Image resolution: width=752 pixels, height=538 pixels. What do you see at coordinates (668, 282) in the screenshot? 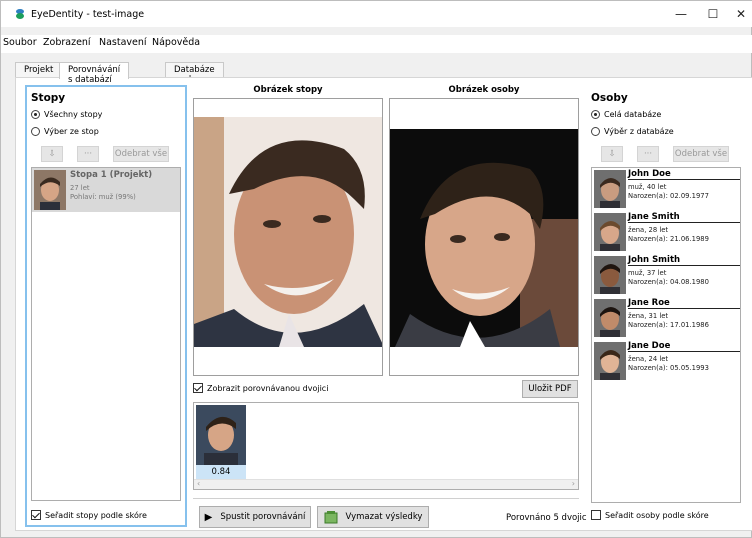
I see `person-birthdate: Narozen(a): 04.08.1980` at bounding box center [668, 282].